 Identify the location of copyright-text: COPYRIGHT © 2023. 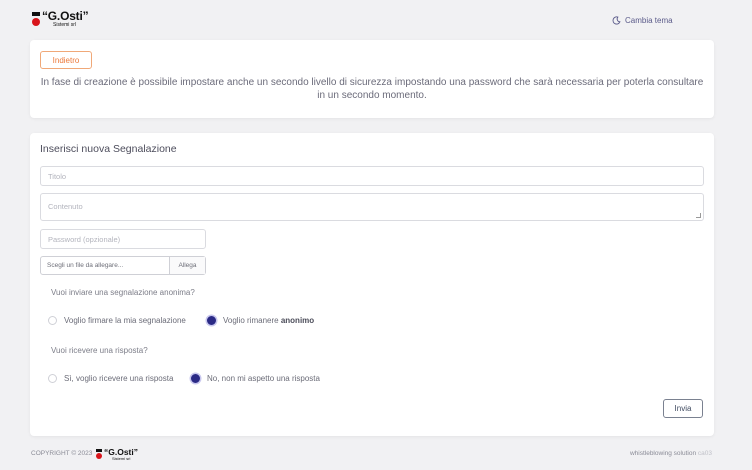
(62, 453).